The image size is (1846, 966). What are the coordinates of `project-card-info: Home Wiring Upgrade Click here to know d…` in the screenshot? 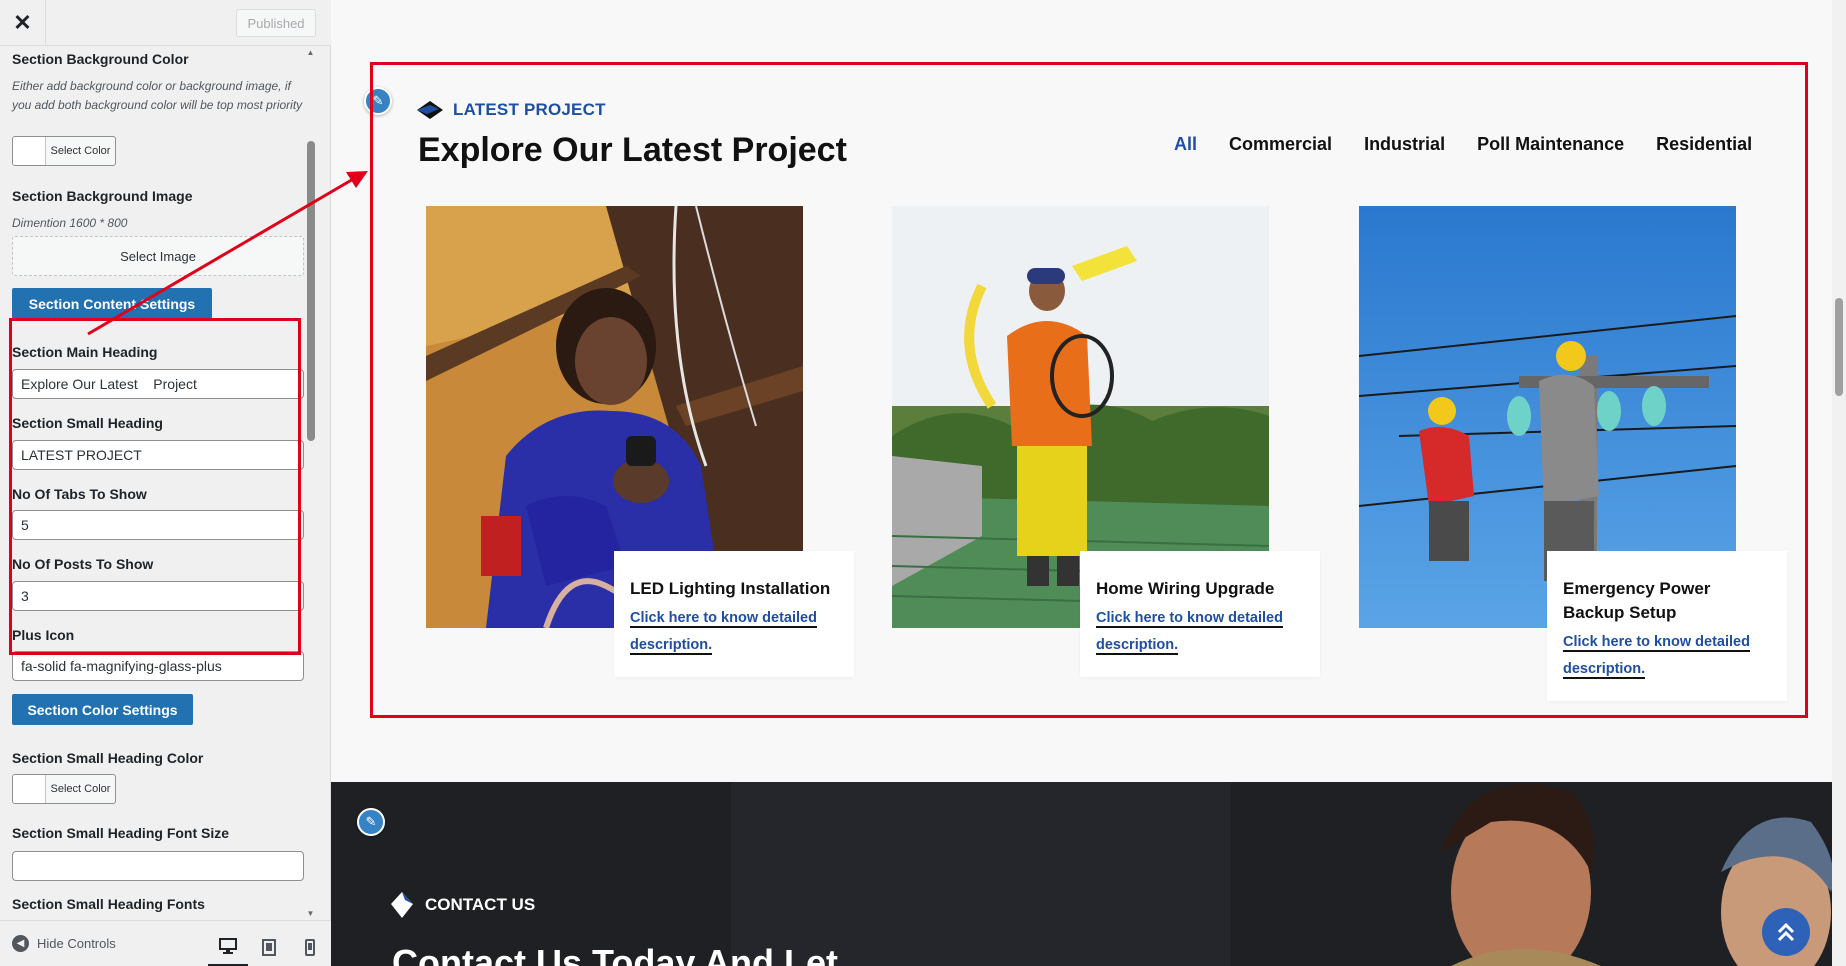 It's located at (1200, 614).